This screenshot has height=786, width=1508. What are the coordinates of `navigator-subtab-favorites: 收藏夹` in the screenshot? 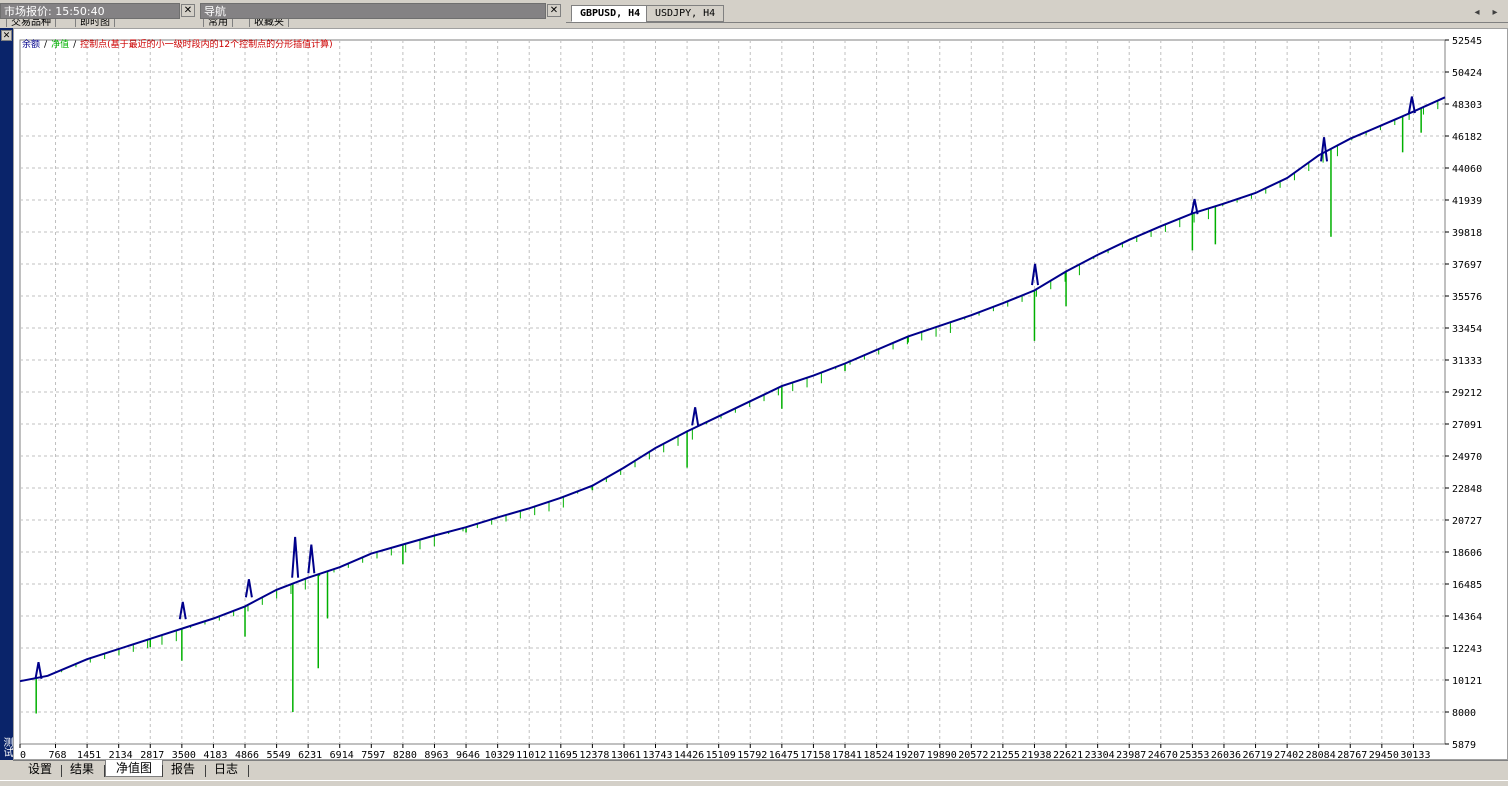 It's located at (269, 23).